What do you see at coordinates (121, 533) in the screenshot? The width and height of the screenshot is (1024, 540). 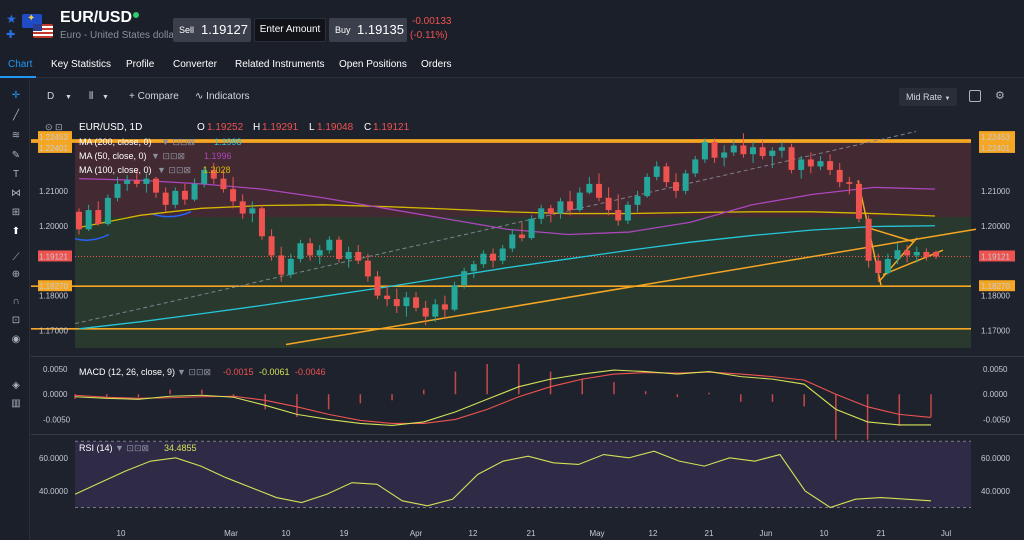 I see `x-axis-label: 10` at bounding box center [121, 533].